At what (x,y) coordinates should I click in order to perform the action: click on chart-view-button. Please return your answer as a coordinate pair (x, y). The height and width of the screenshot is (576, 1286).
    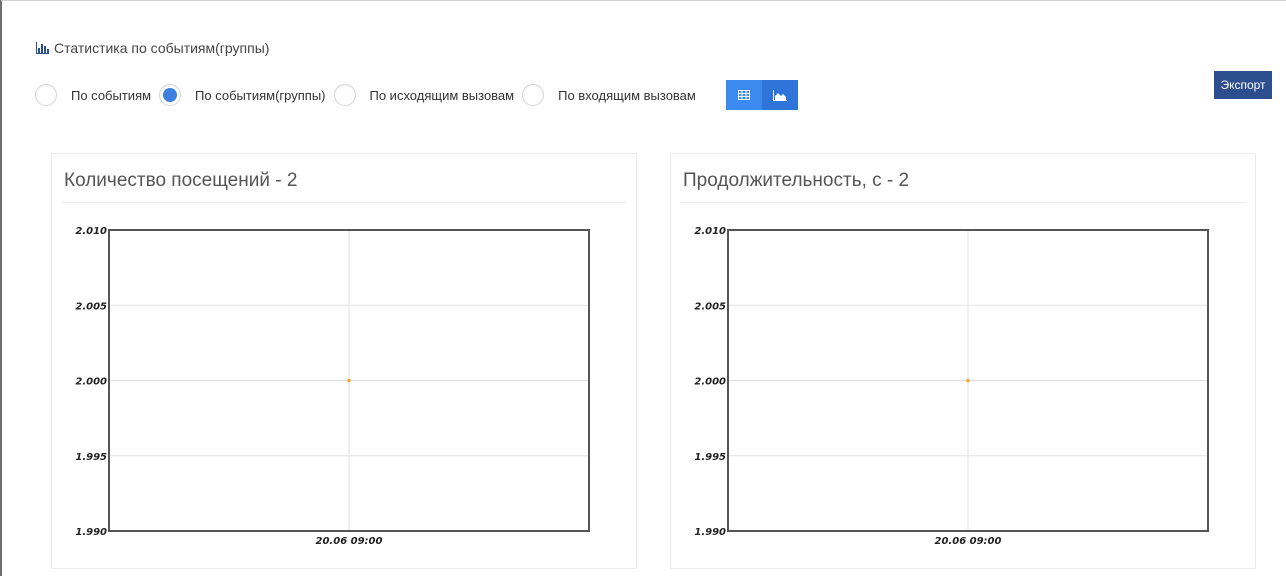
    Looking at the image, I should click on (779, 95).